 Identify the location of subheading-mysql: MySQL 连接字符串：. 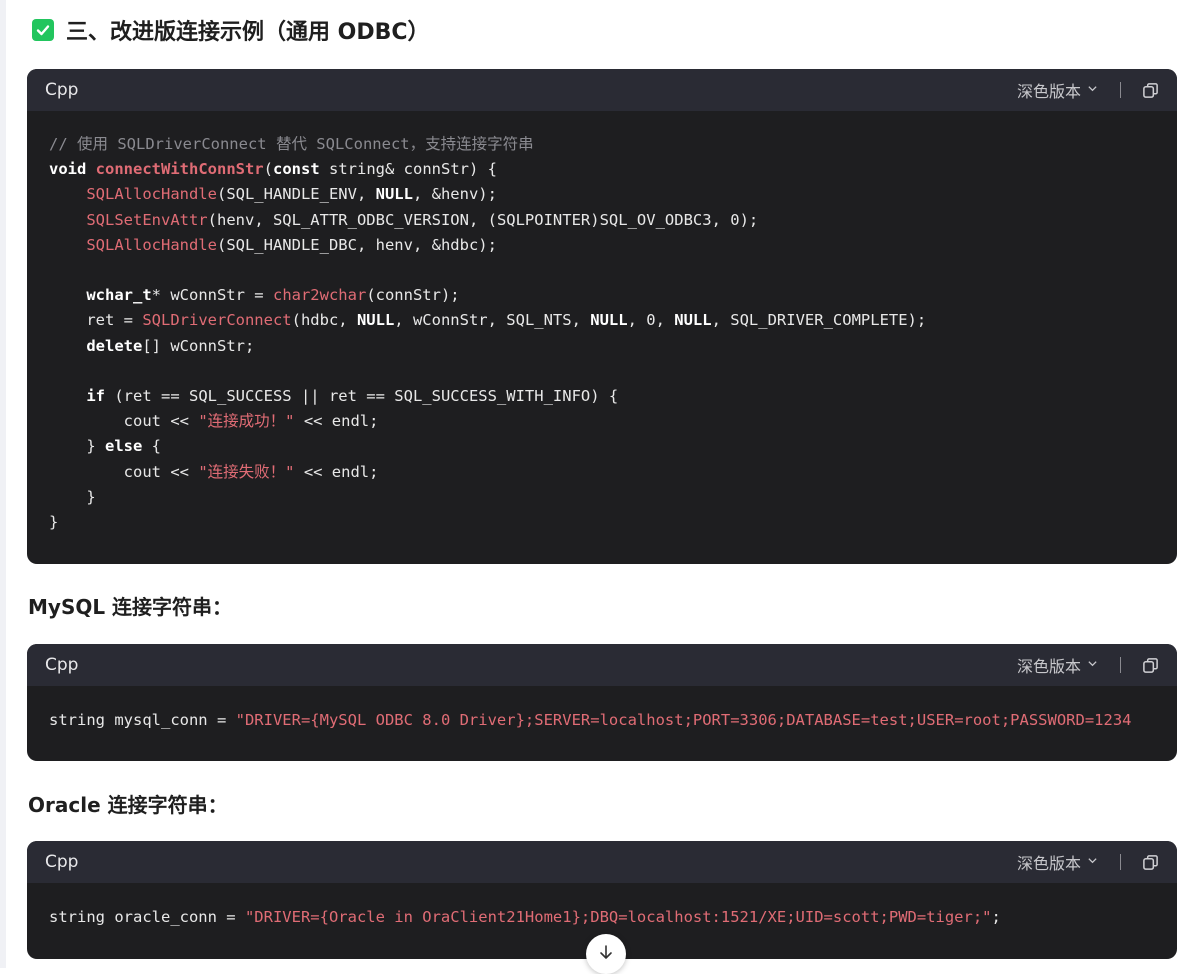
(130, 607).